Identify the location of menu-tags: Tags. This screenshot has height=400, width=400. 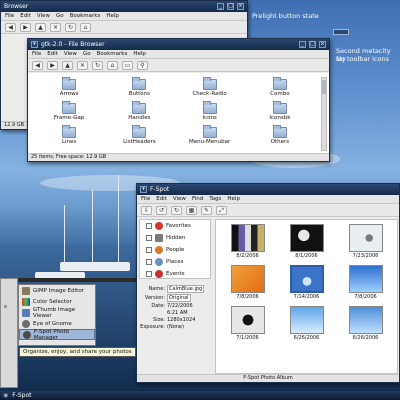
(215, 199).